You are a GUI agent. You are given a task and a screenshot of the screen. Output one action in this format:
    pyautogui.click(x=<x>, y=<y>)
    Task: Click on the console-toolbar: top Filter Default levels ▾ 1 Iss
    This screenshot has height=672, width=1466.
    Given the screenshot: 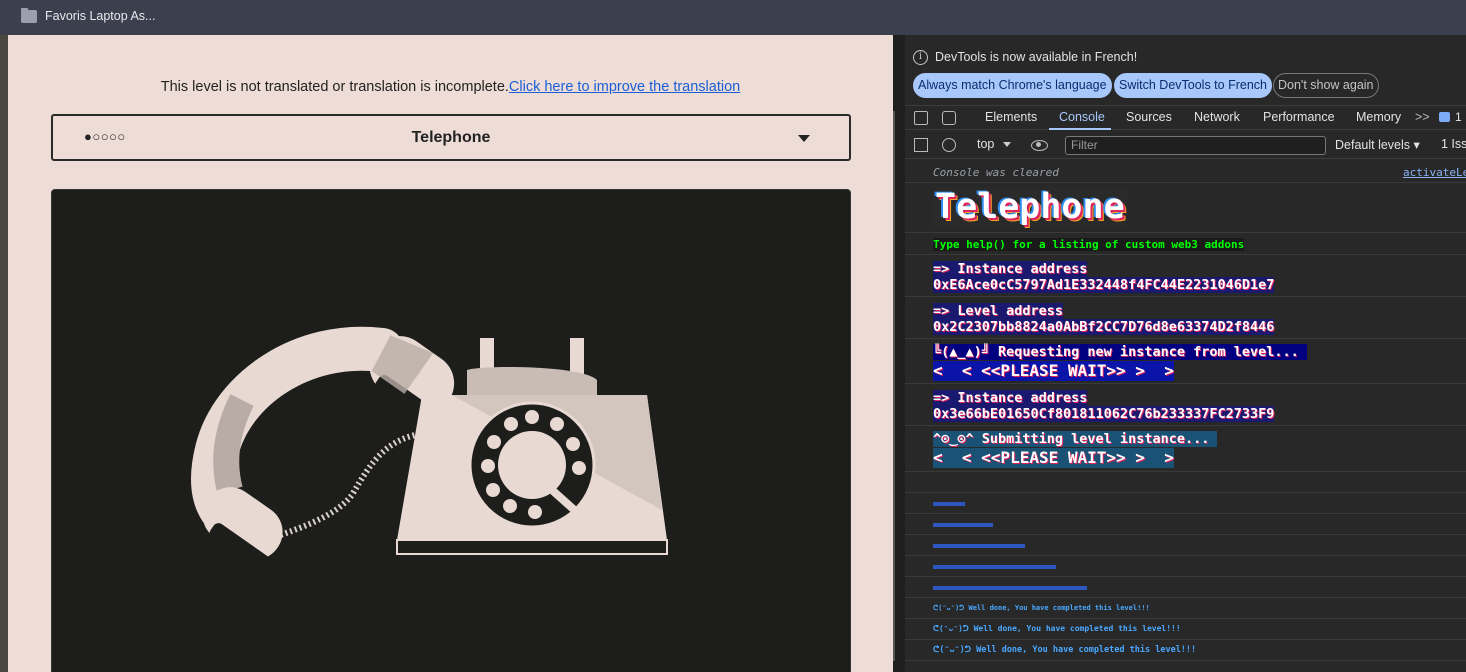 What is the action you would take?
    pyautogui.click(x=1185, y=145)
    